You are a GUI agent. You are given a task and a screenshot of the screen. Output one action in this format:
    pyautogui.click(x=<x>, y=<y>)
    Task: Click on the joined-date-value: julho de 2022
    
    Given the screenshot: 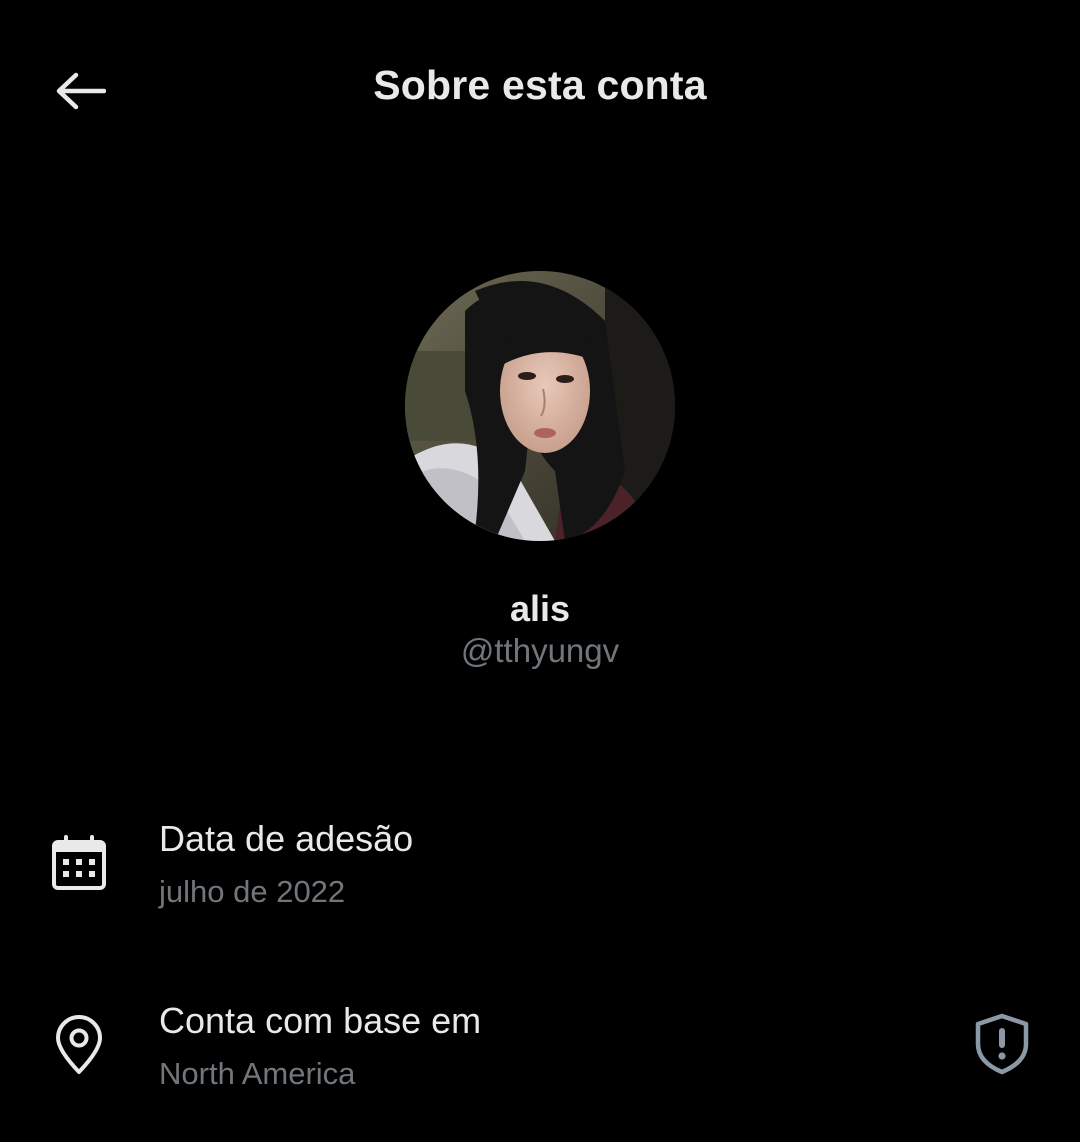 What is the action you would take?
    pyautogui.click(x=252, y=891)
    